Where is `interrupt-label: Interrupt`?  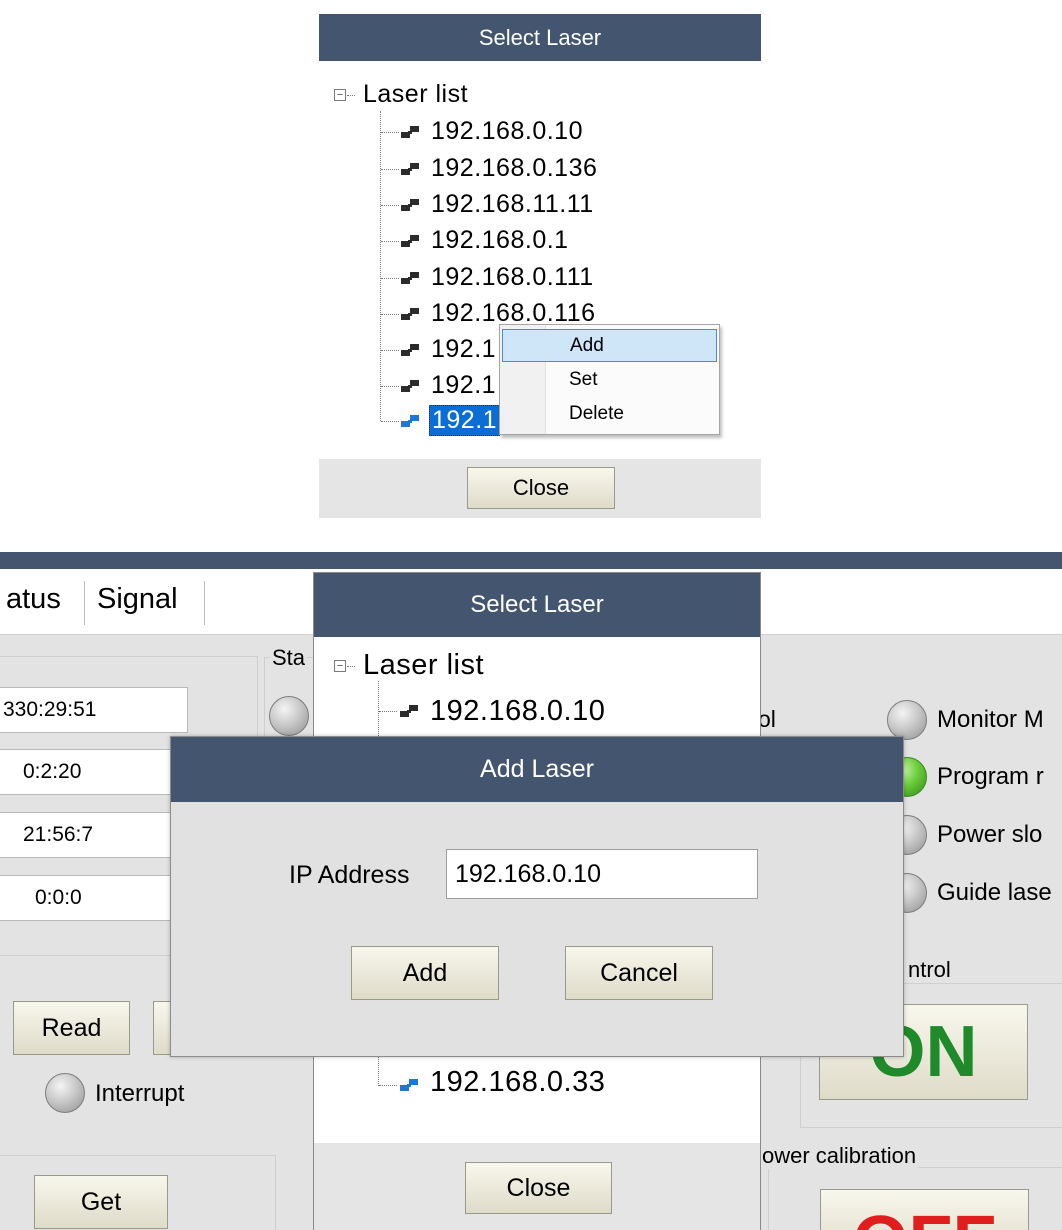 interrupt-label: Interrupt is located at coordinates (140, 1093).